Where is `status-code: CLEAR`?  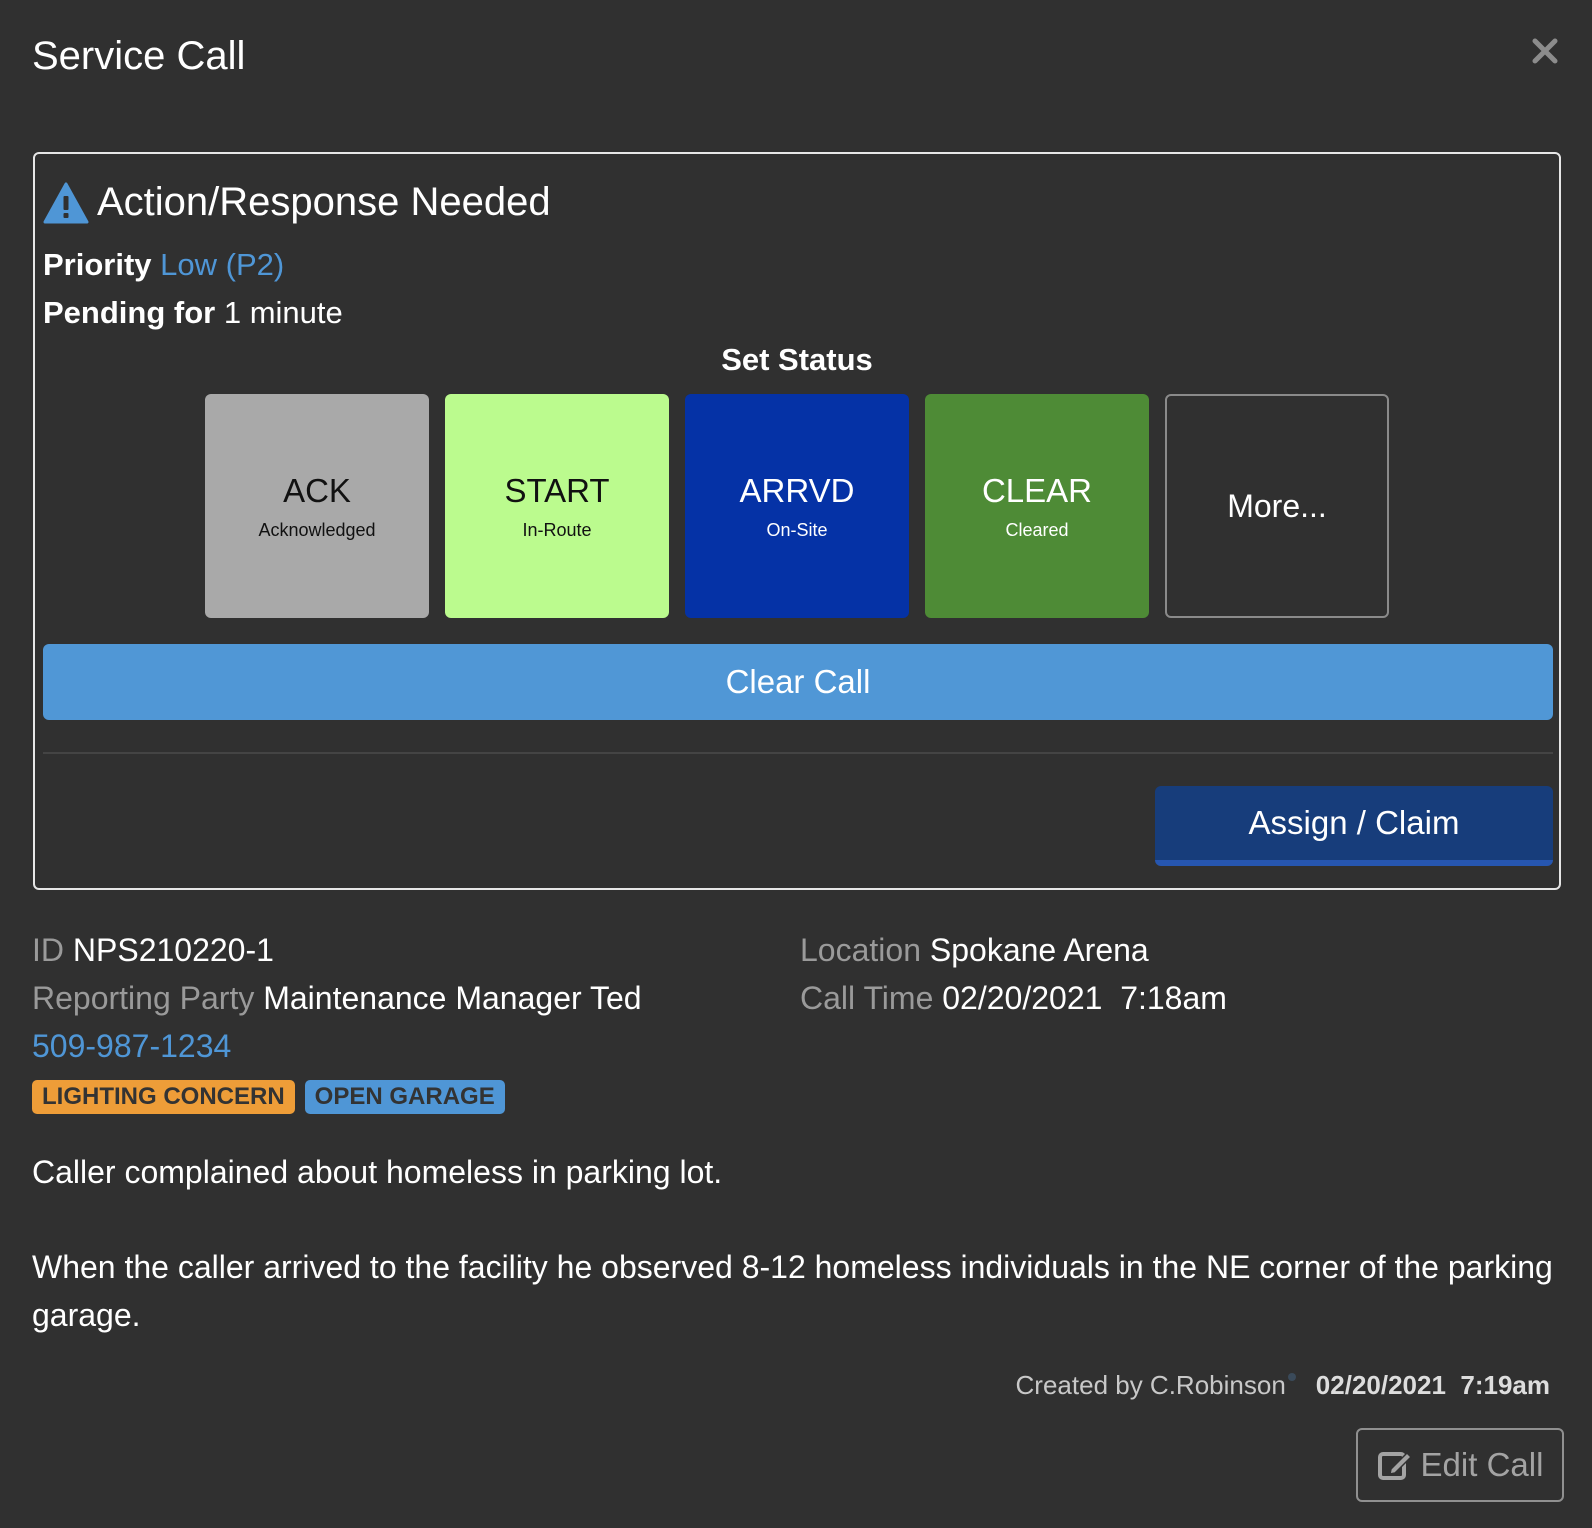 status-code: CLEAR is located at coordinates (1037, 490).